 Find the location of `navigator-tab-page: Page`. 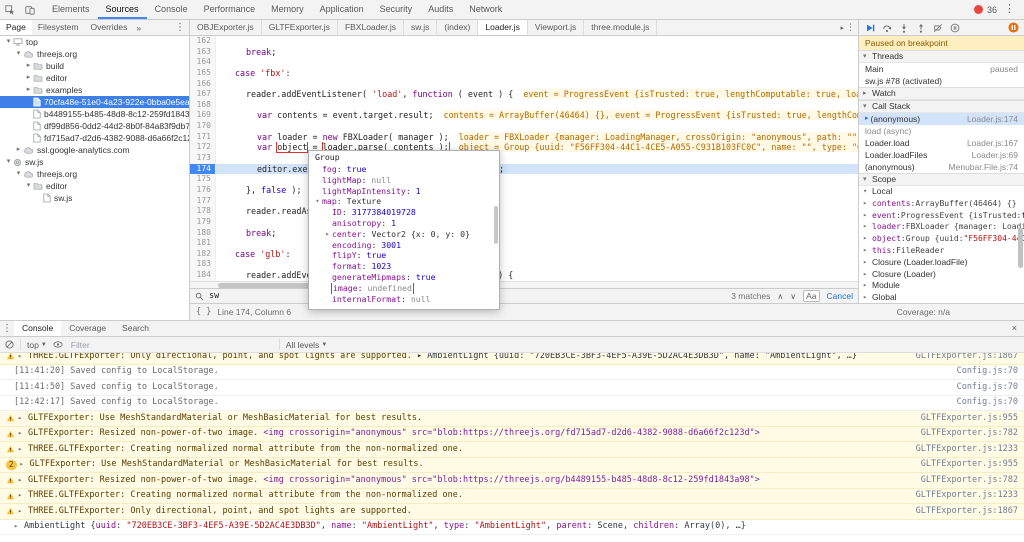

navigator-tab-page: Page is located at coordinates (16, 27).